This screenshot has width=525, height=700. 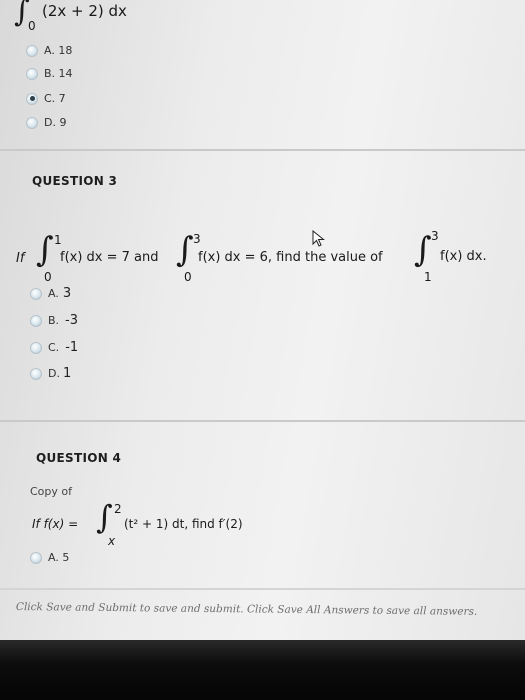 What do you see at coordinates (118, 509) in the screenshot?
I see `upper-limit: 2` at bounding box center [118, 509].